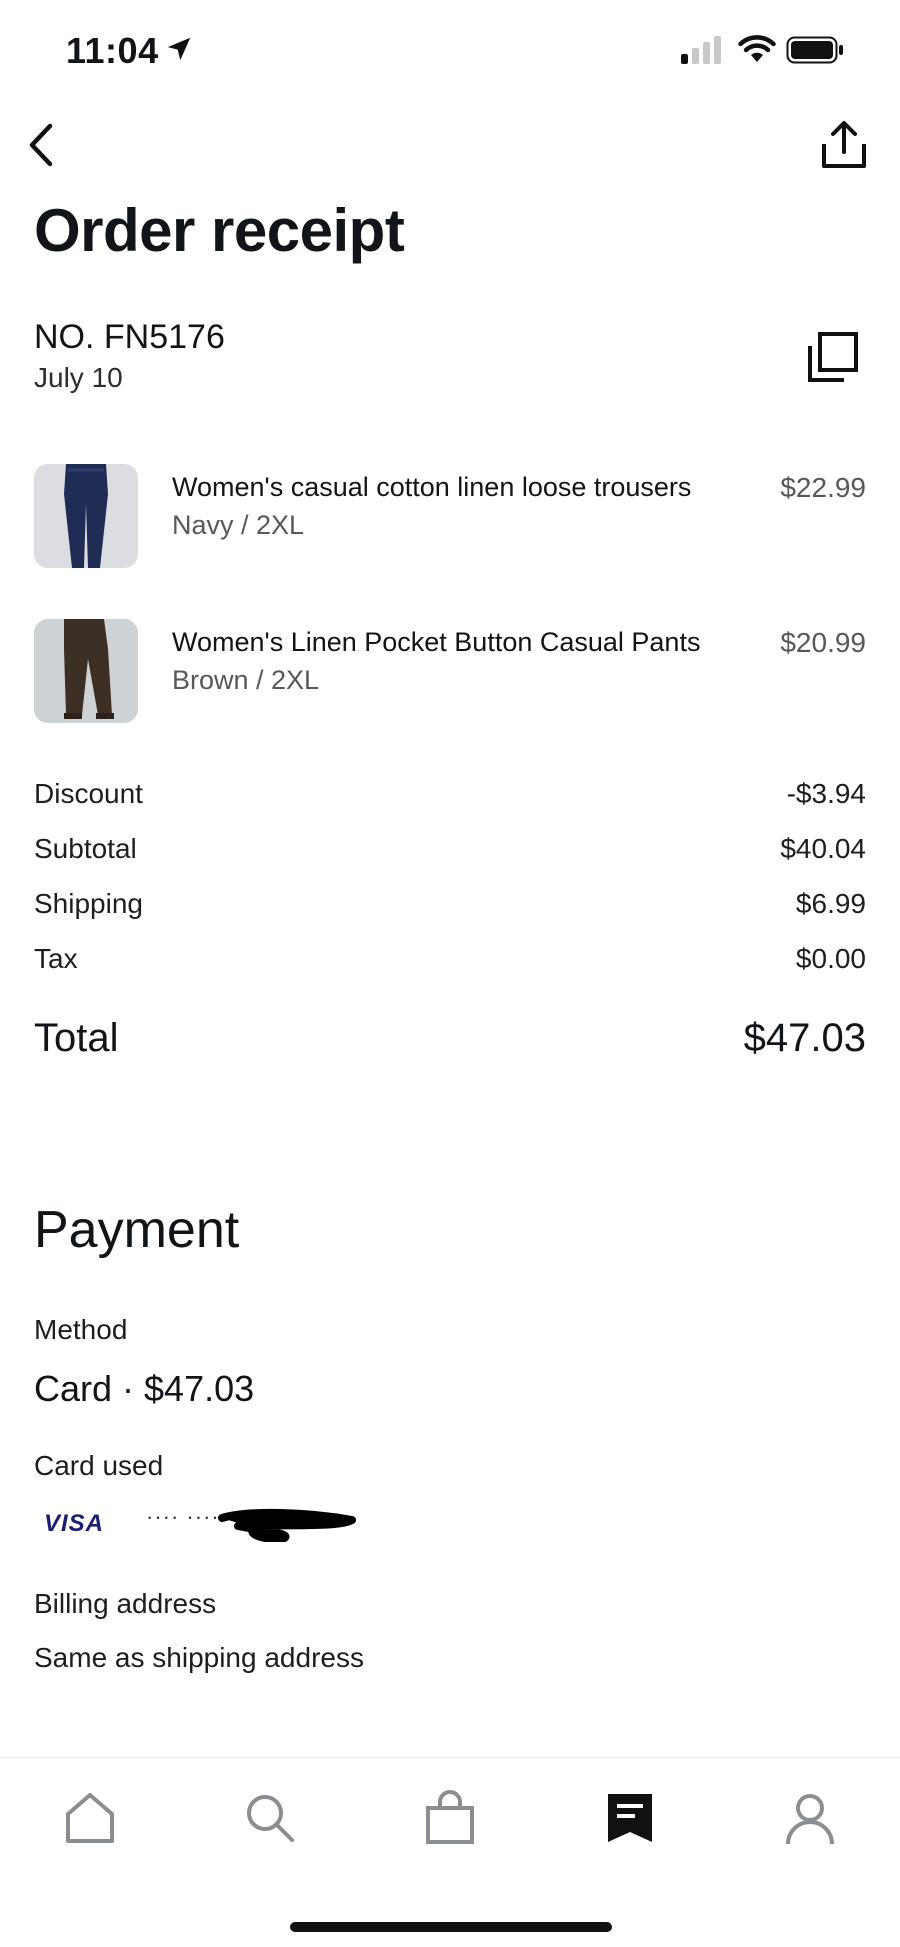 This screenshot has width=900, height=1947. I want to click on subtotal-label: Subtotal, so click(85, 848).